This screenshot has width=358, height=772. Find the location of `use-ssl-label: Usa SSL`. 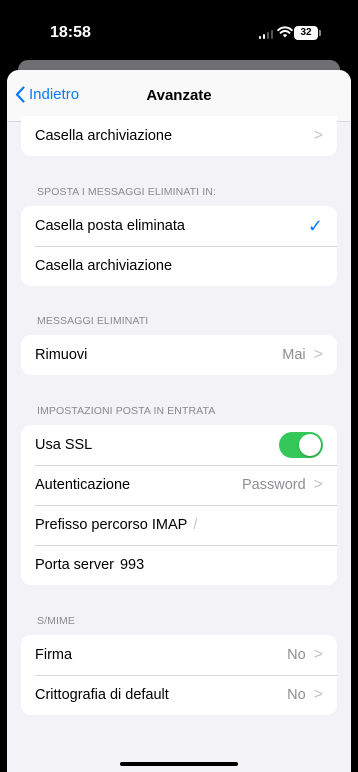

use-ssl-label: Usa SSL is located at coordinates (64, 445).